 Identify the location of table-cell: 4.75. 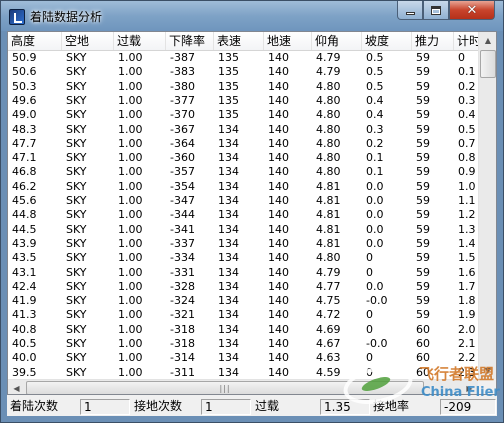
(328, 301).